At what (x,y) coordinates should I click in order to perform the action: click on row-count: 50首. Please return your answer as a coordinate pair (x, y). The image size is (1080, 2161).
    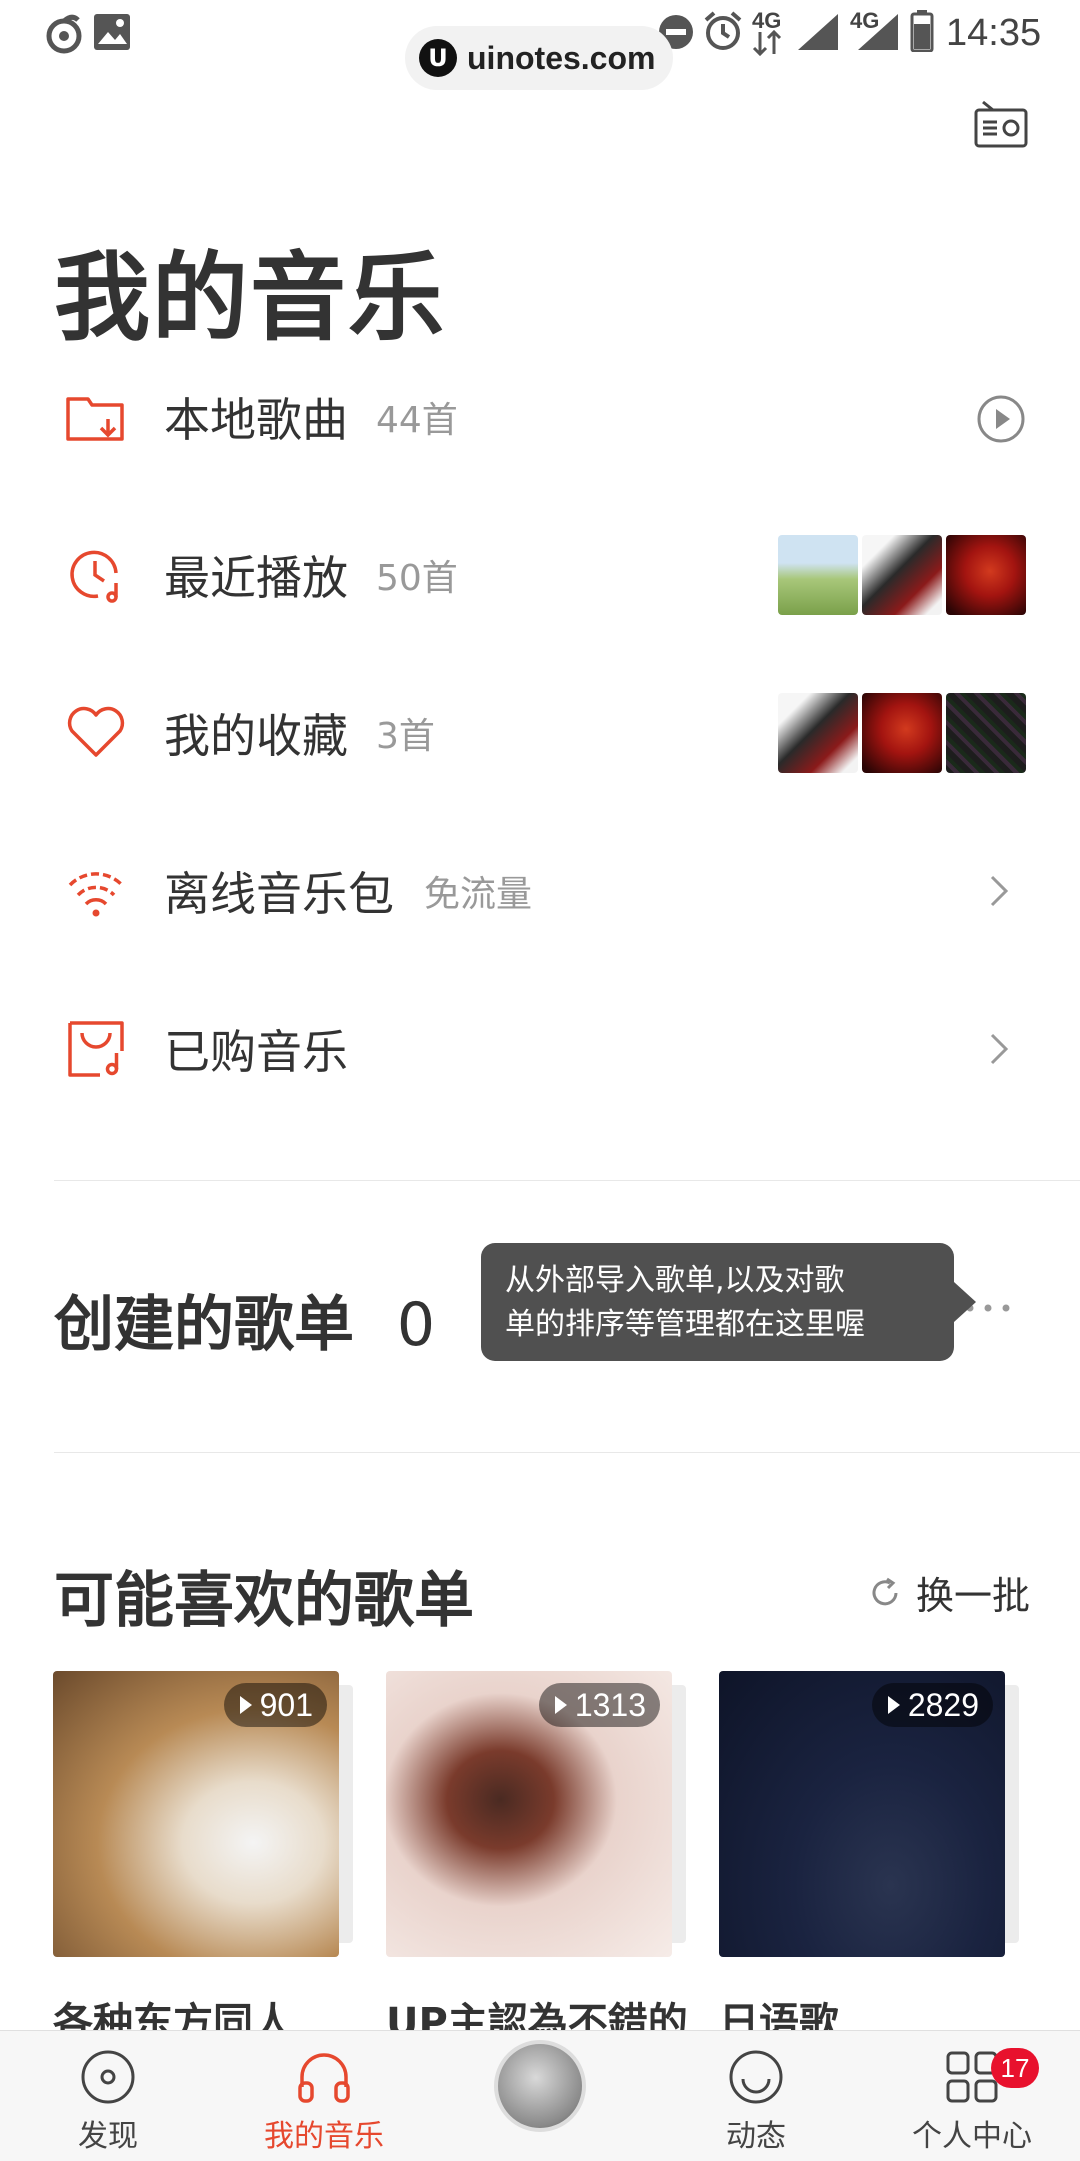
    Looking at the image, I should click on (417, 578).